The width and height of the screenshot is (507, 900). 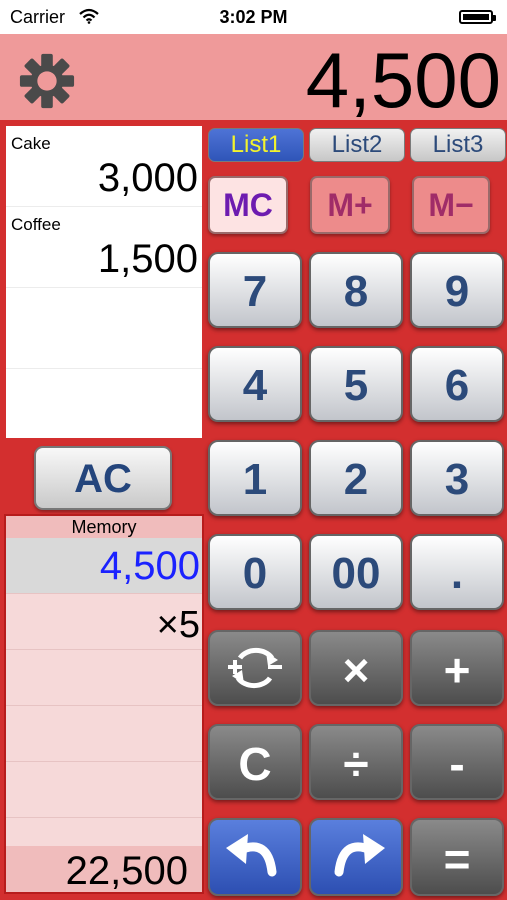 I want to click on equals-button: =, so click(x=457, y=857).